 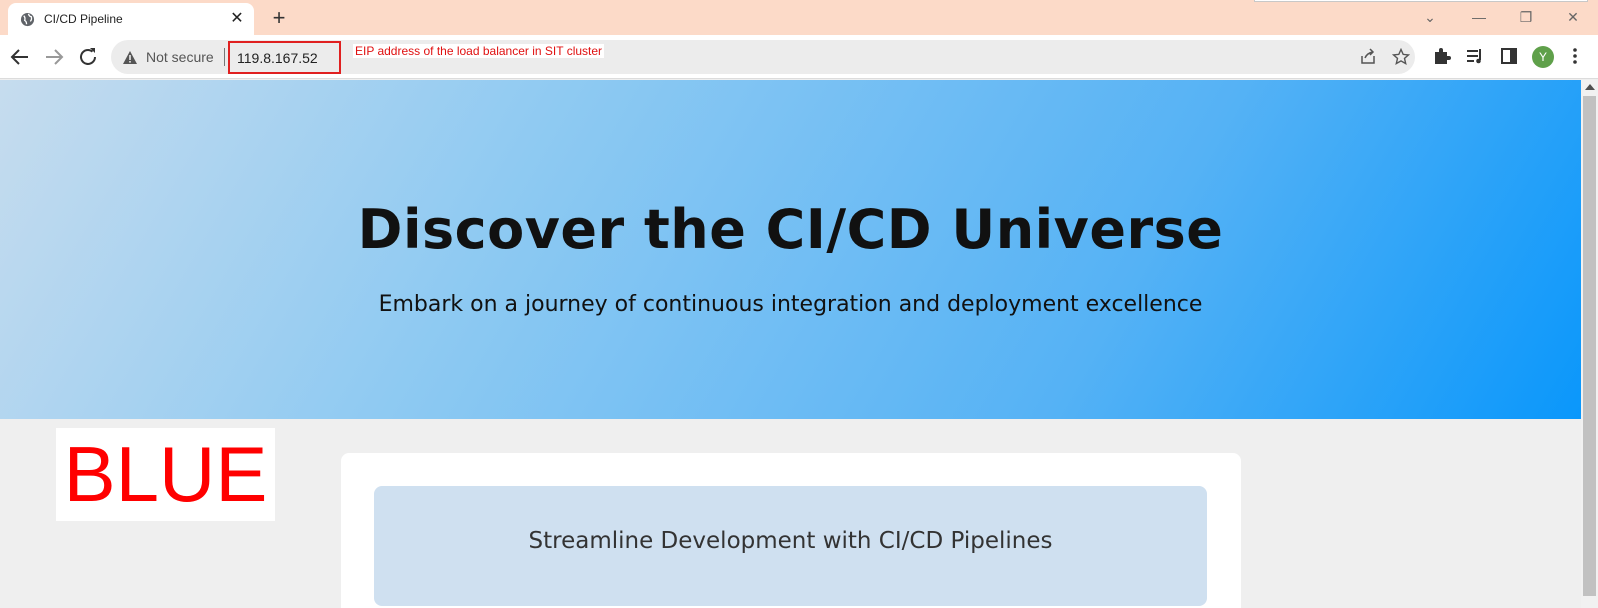 I want to click on share-icon, so click(x=1368, y=57).